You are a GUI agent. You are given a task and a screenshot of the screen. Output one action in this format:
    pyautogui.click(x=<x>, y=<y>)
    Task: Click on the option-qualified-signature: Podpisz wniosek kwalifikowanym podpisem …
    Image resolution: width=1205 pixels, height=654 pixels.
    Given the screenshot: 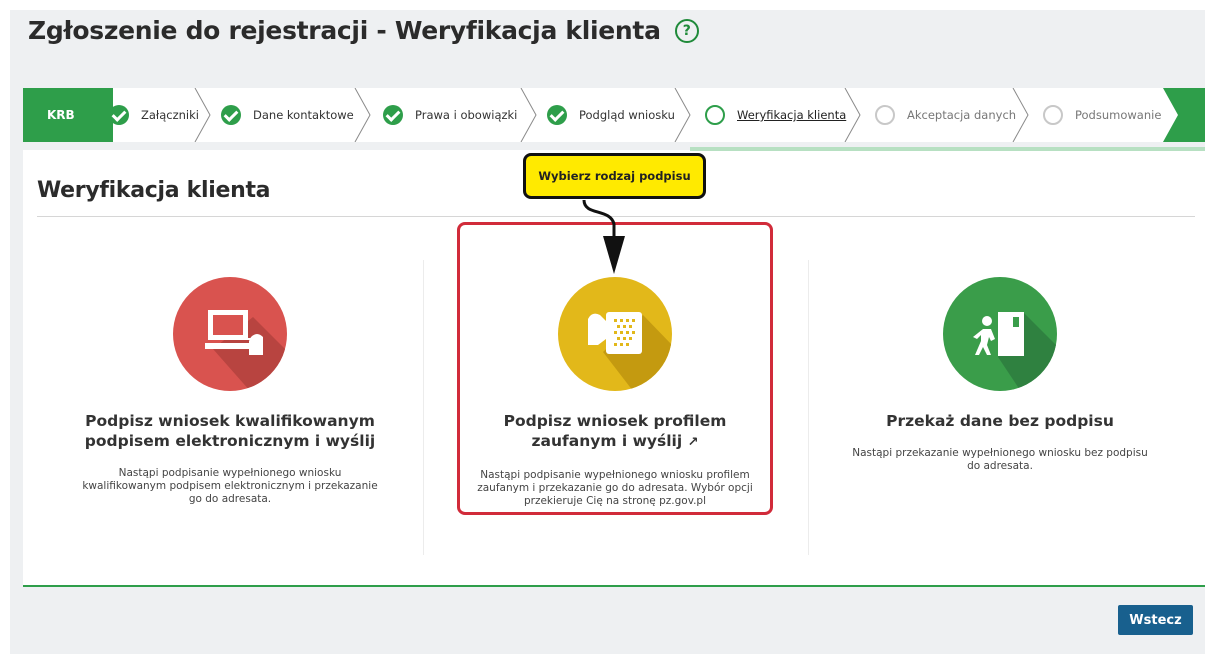 What is the action you would take?
    pyautogui.click(x=230, y=391)
    